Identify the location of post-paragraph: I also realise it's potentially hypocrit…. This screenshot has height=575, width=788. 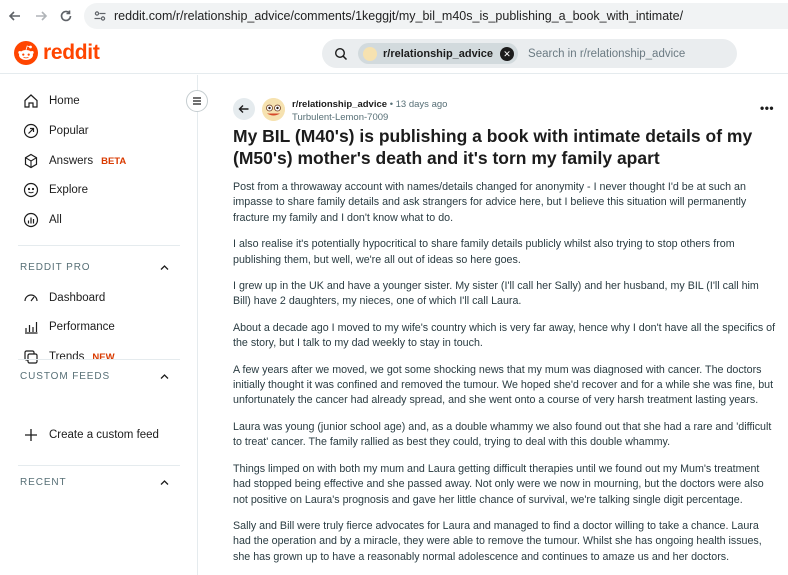
(484, 252).